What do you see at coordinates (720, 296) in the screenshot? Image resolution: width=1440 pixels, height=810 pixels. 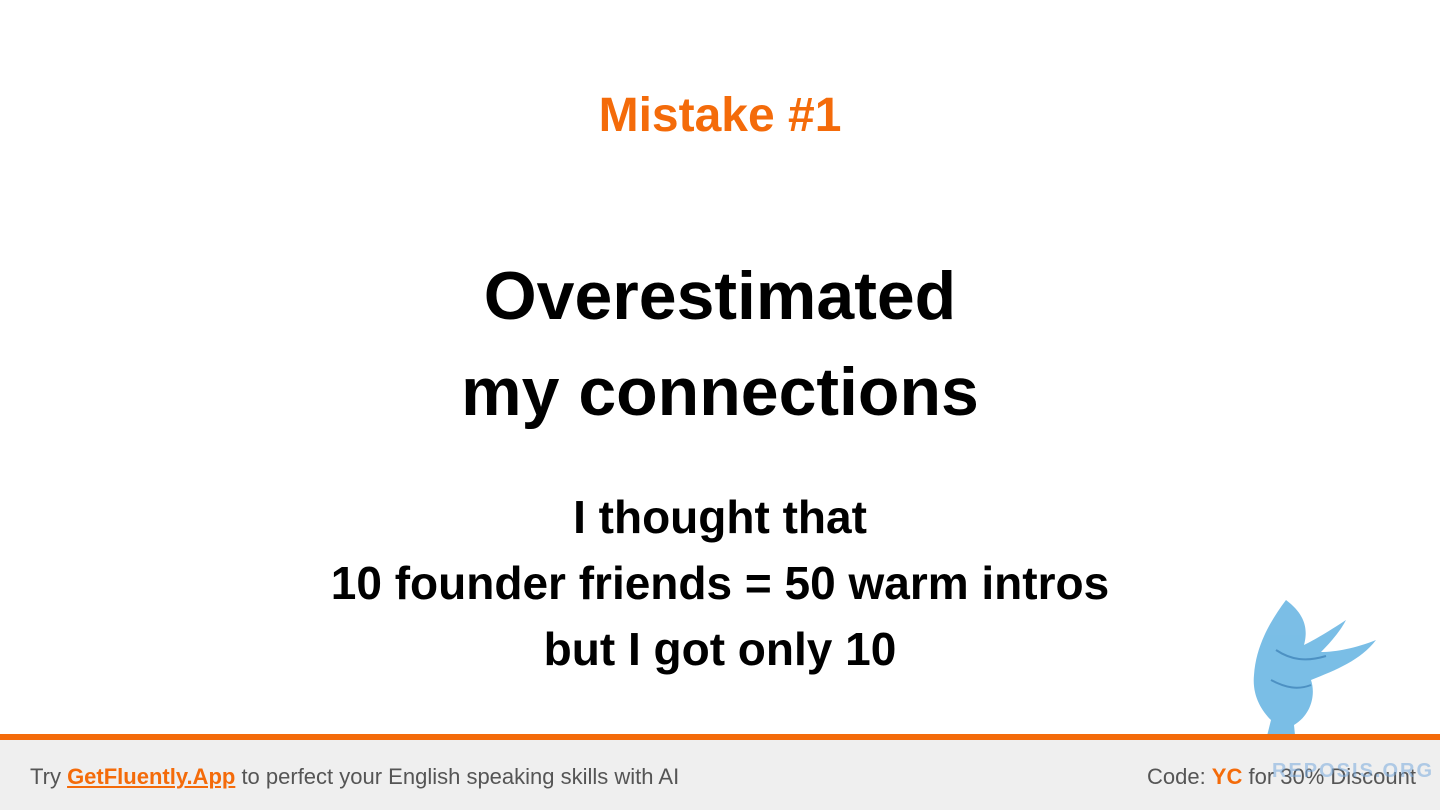 I see `headline-line-1: Overestimated` at bounding box center [720, 296].